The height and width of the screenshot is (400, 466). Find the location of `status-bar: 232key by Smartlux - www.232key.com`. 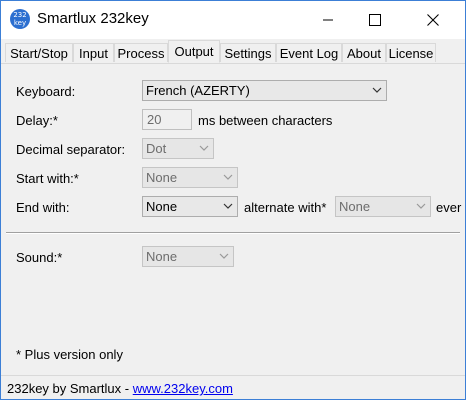

status-bar: 232key by Smartlux - www.232key.com is located at coordinates (233, 387).